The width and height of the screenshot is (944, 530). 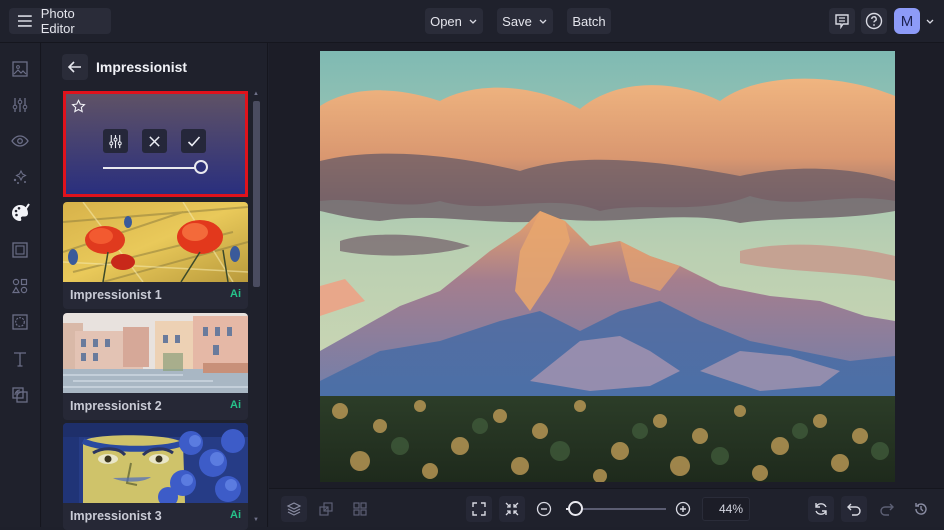 I want to click on checkmark-icon, so click(x=193, y=141).